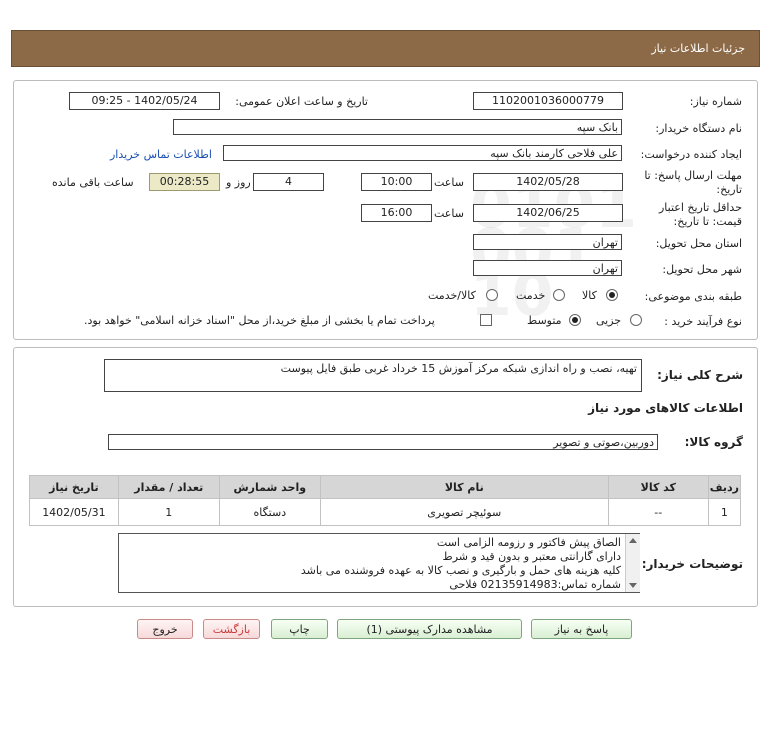 This screenshot has height=745, width=770. Describe the element at coordinates (452, 295) in the screenshot. I see `category-option-goods-service: کالا/خدمت` at that location.